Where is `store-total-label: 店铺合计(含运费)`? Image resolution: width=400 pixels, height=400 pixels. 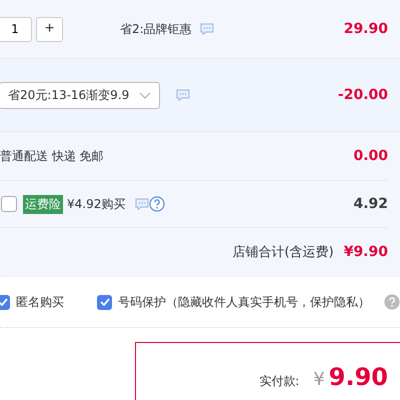
store-total-label: 店铺合计(含运费) is located at coordinates (283, 252).